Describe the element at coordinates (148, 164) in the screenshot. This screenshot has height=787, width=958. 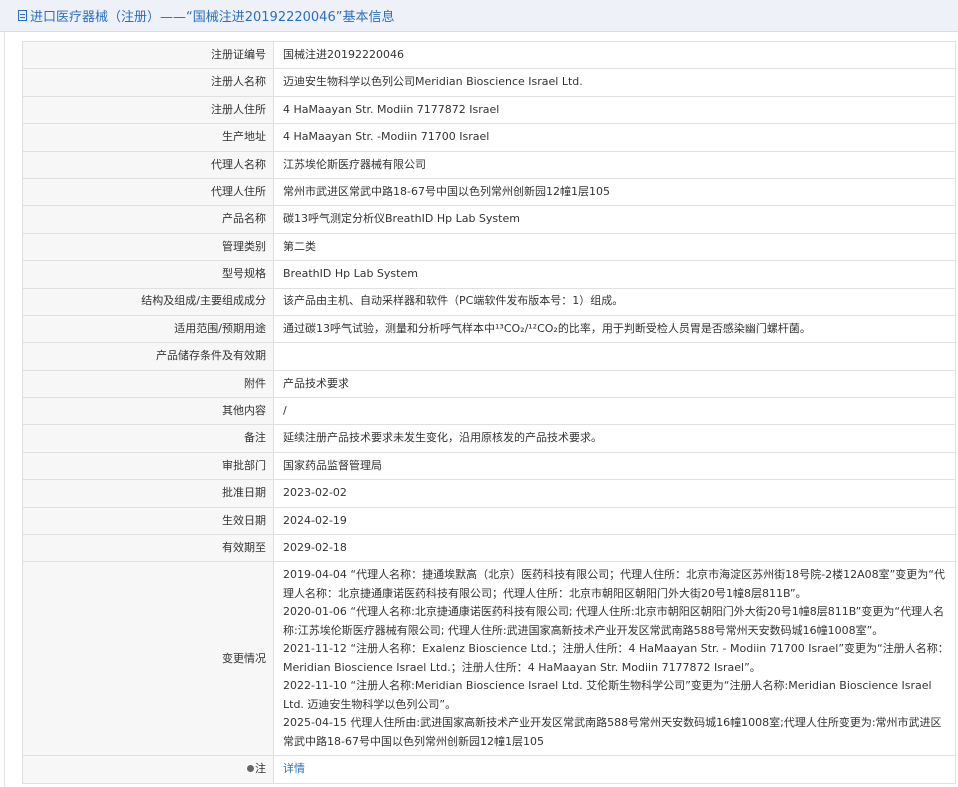
I see `field-label: 代理人名称` at that location.